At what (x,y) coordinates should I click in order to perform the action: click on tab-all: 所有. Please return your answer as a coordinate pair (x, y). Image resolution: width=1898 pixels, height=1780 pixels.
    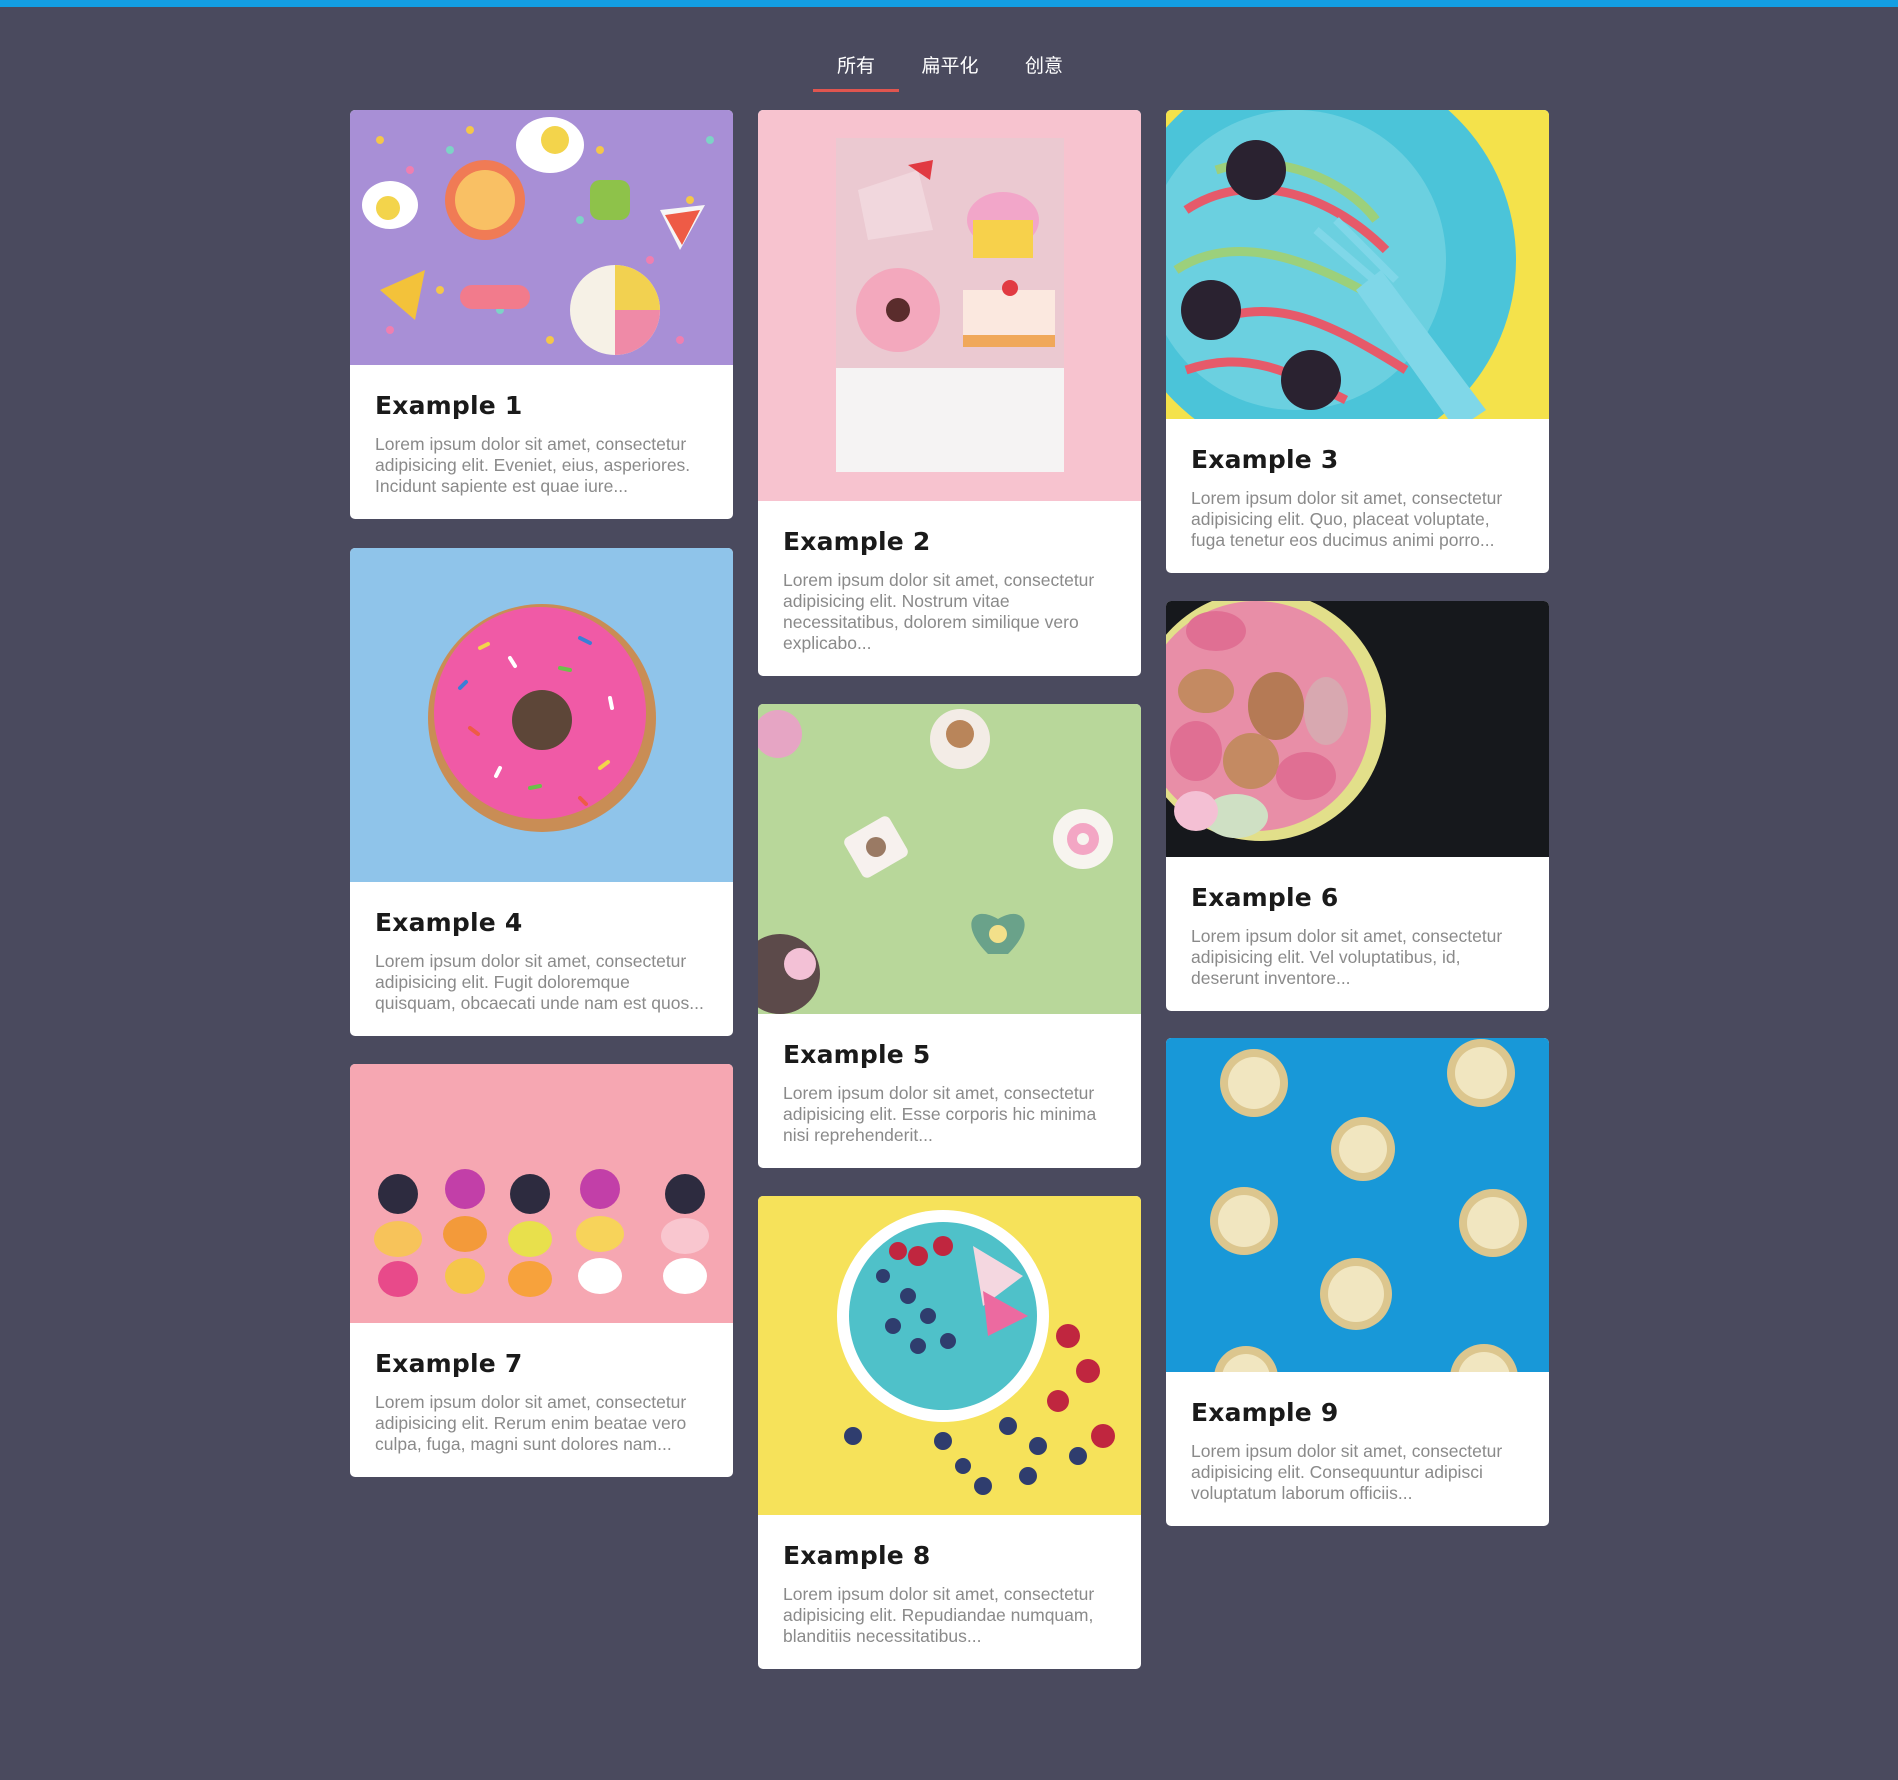
    Looking at the image, I should click on (856, 70).